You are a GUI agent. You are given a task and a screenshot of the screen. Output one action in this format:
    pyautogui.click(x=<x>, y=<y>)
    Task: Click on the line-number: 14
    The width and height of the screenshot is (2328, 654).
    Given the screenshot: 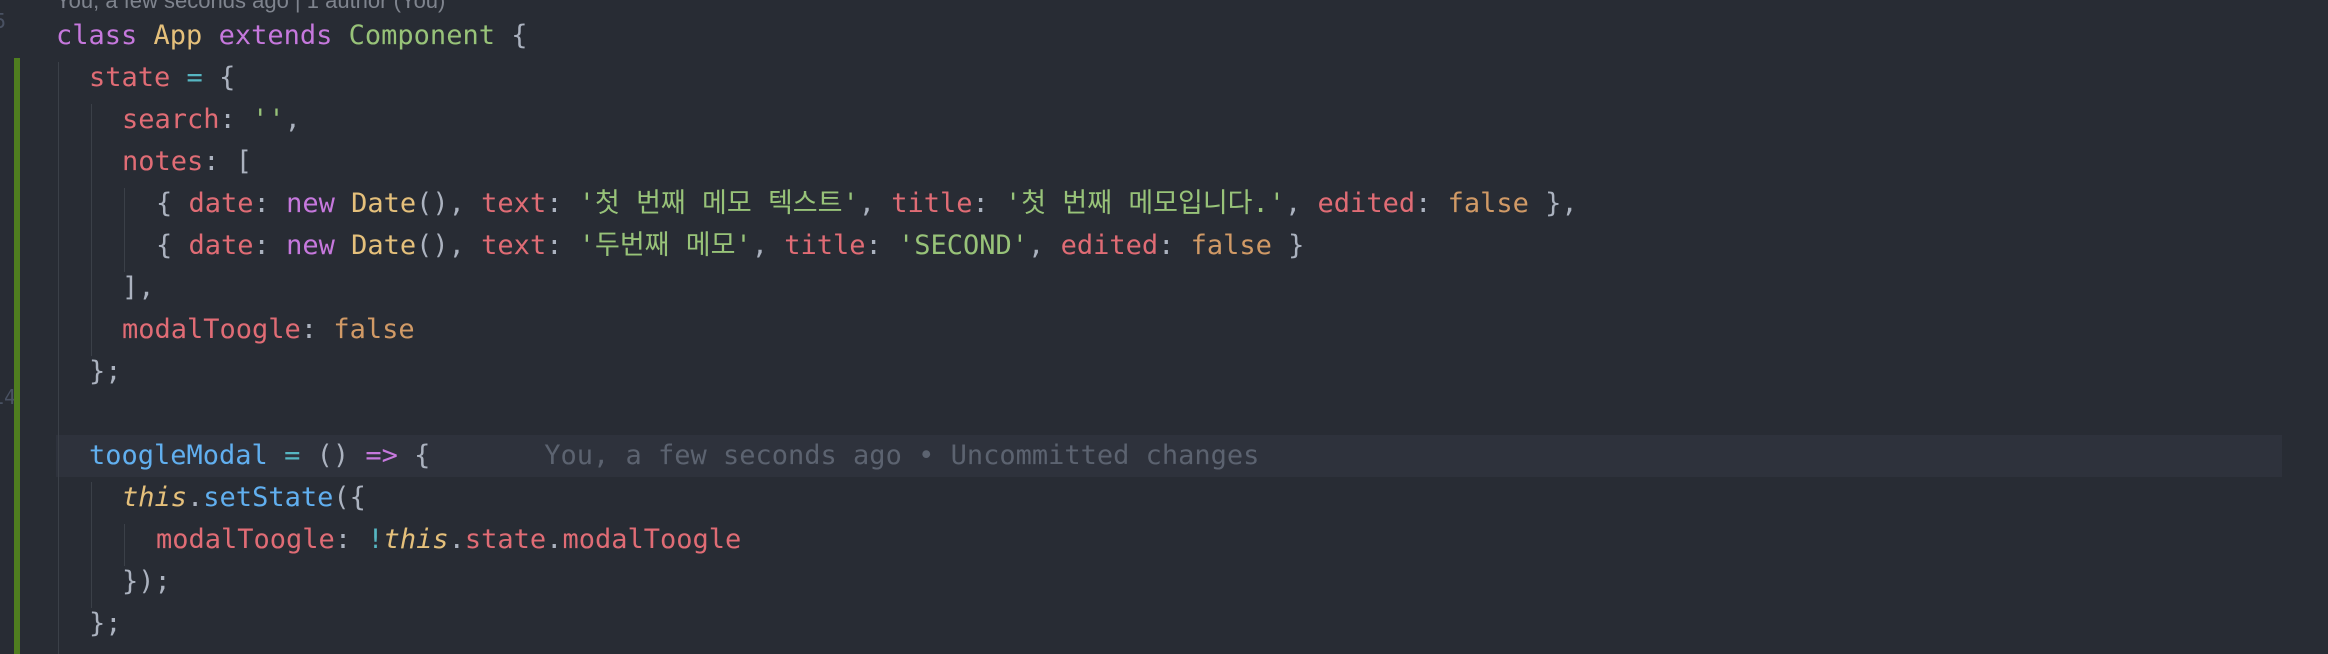 What is the action you would take?
    pyautogui.click(x=8, y=397)
    